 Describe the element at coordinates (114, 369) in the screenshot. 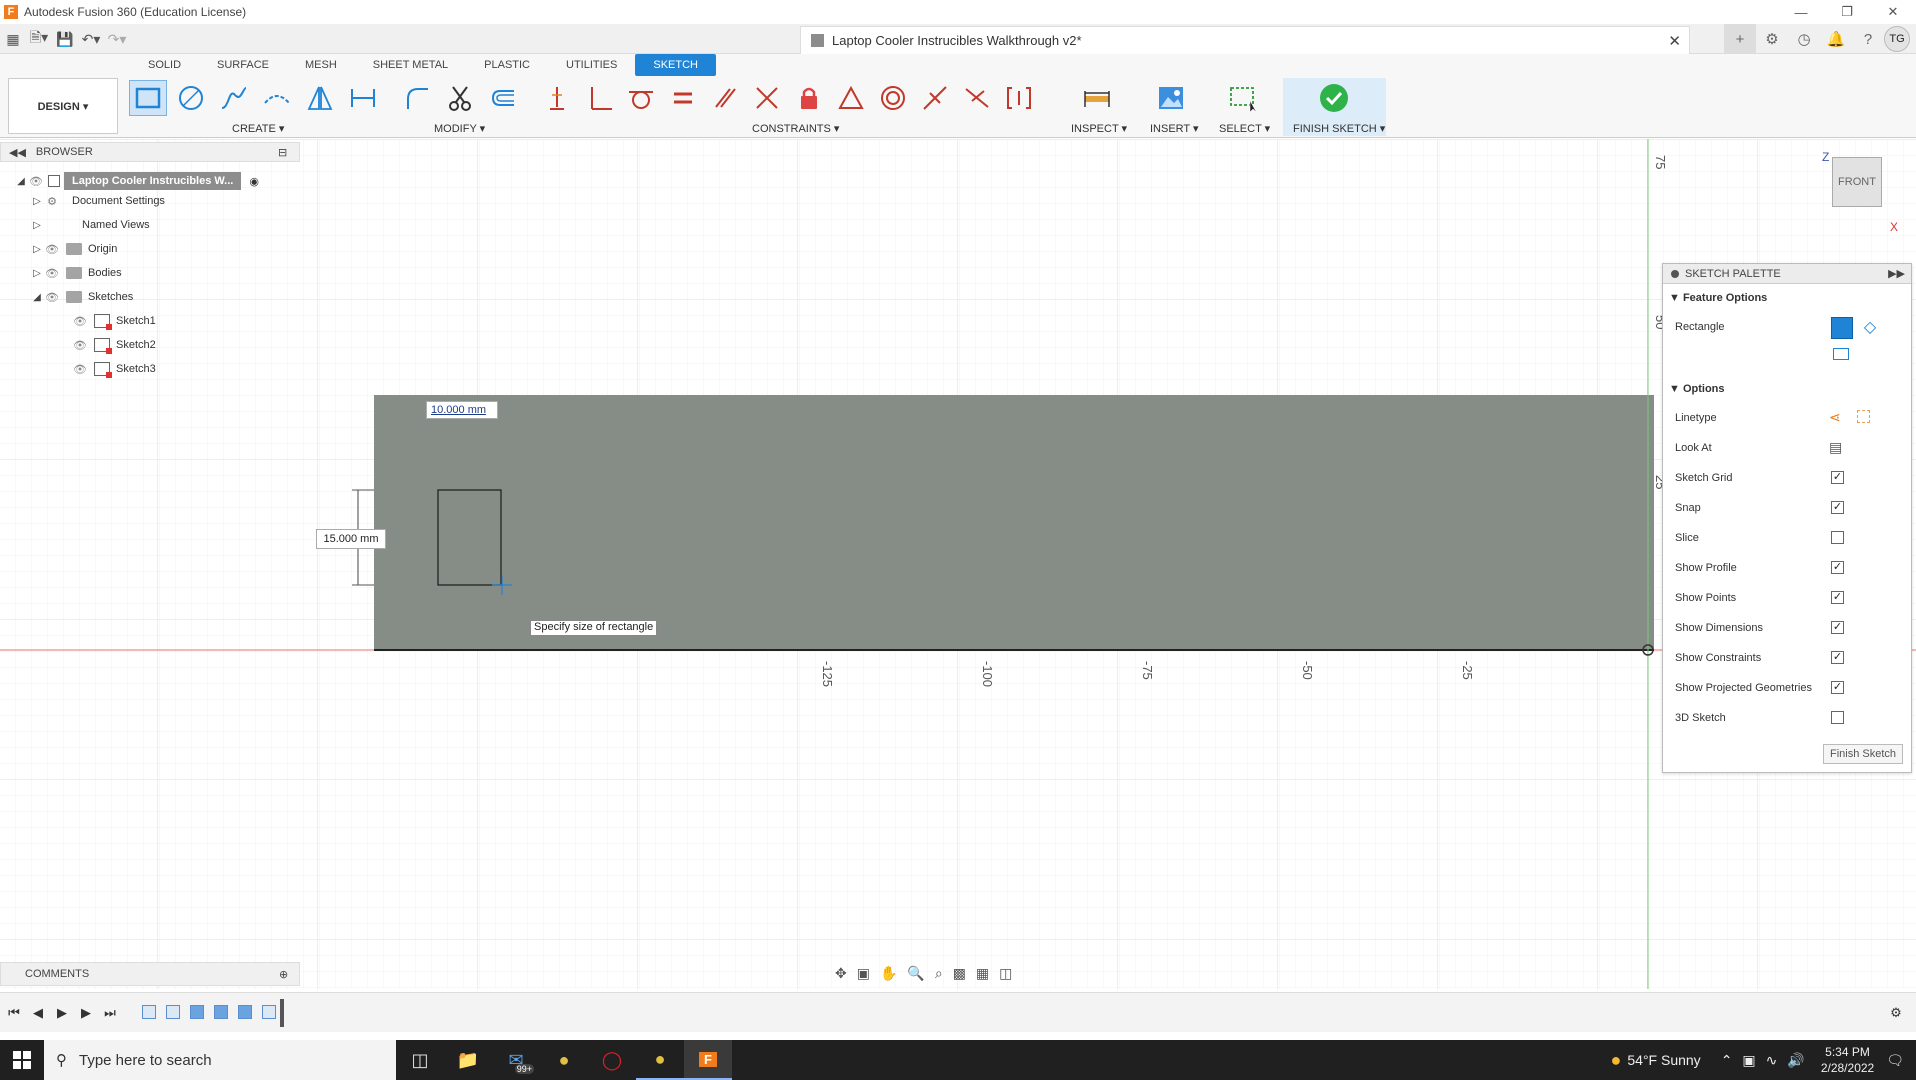

I see `tree-item-sketch3: 👁 Sketch3` at that location.